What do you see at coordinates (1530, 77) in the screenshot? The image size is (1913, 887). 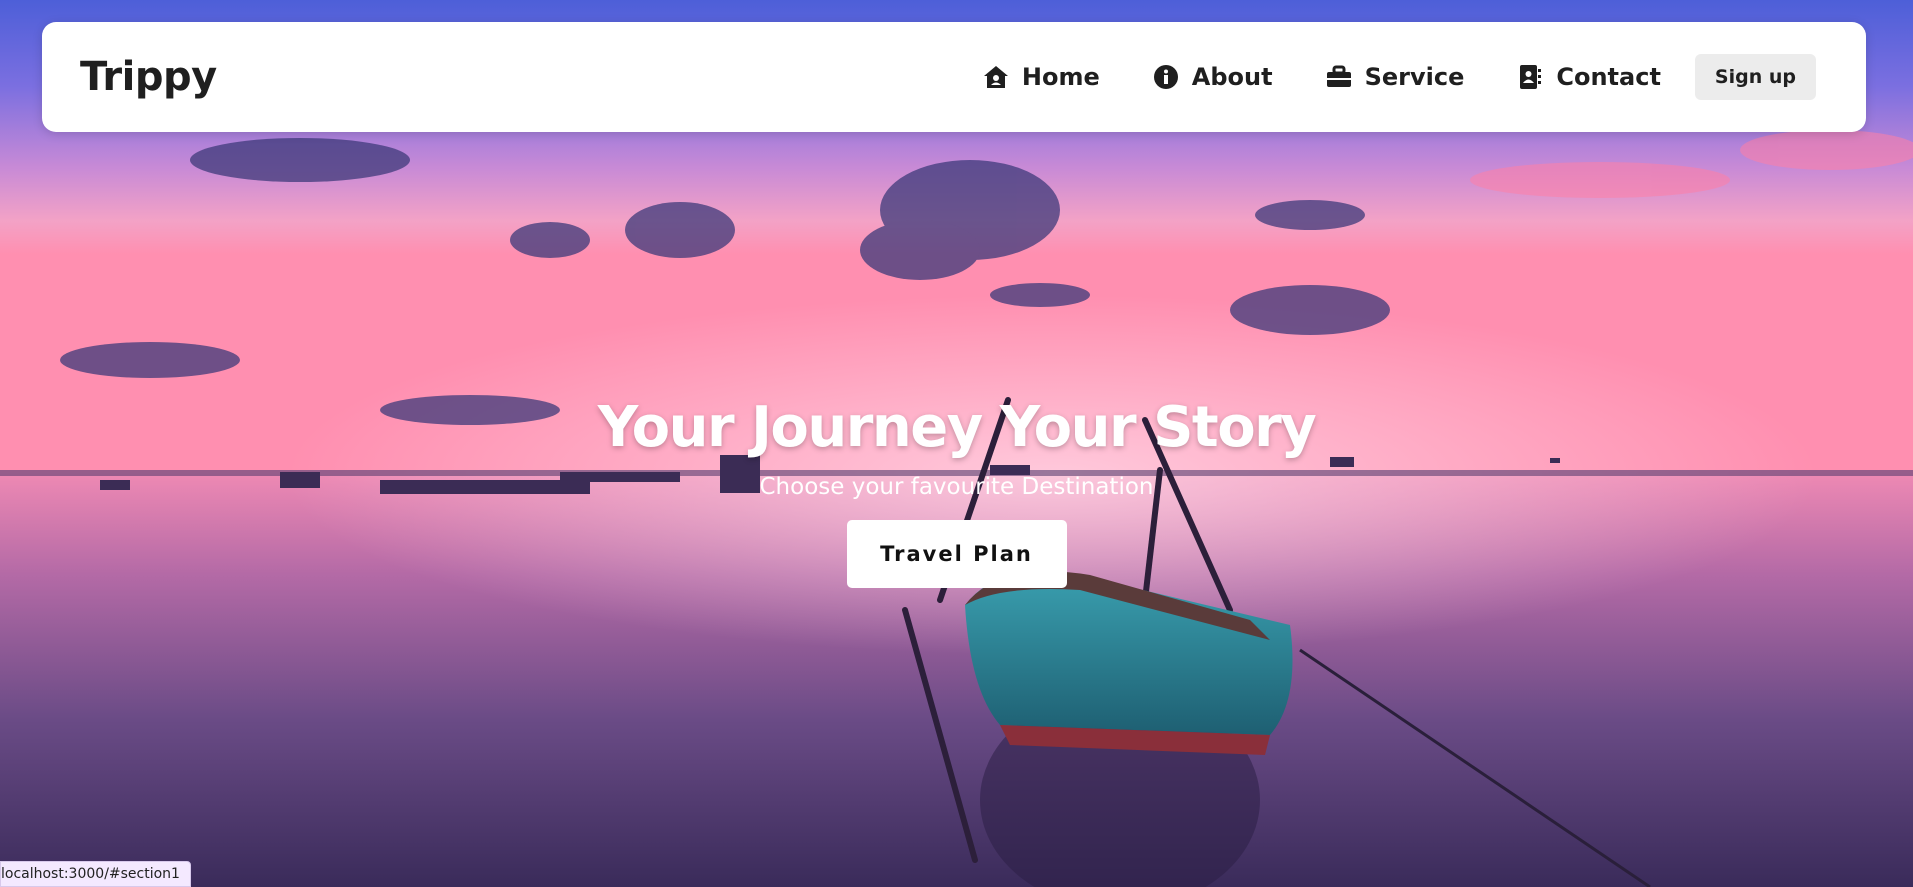 I see `contact-book-icon` at bounding box center [1530, 77].